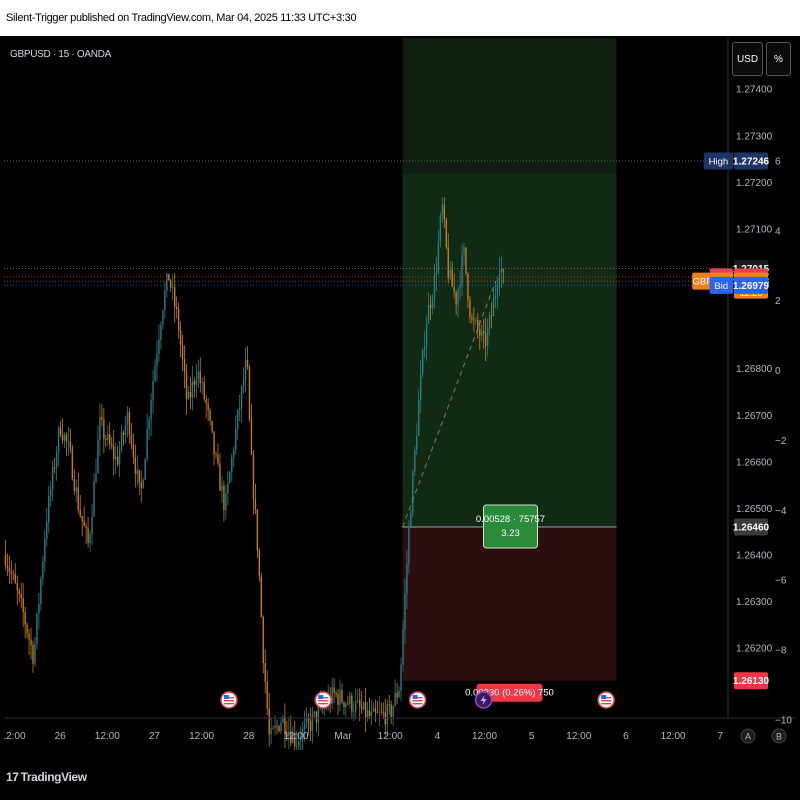  What do you see at coordinates (781, 511) in the screenshot?
I see `percent-tick: −4` at bounding box center [781, 511].